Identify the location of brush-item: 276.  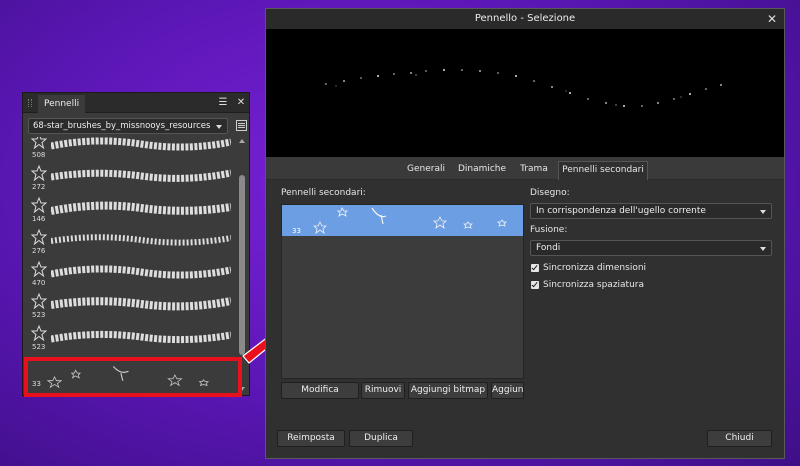
(131, 245).